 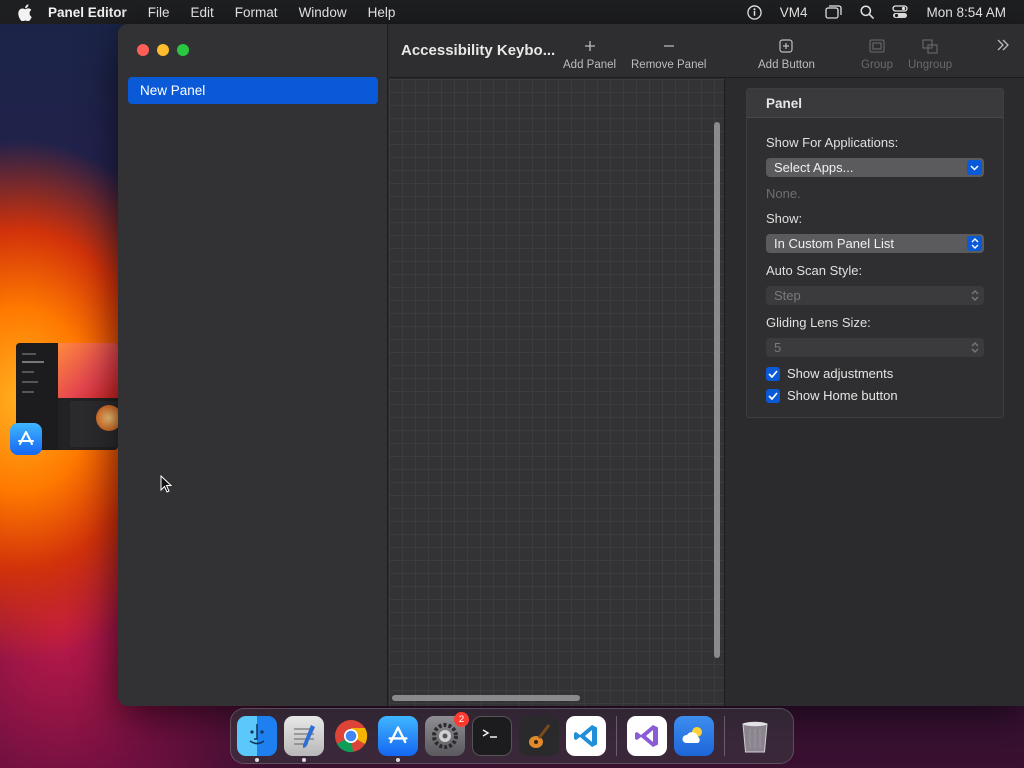 I want to click on menu-app-name: Panel Editor, so click(x=87, y=12).